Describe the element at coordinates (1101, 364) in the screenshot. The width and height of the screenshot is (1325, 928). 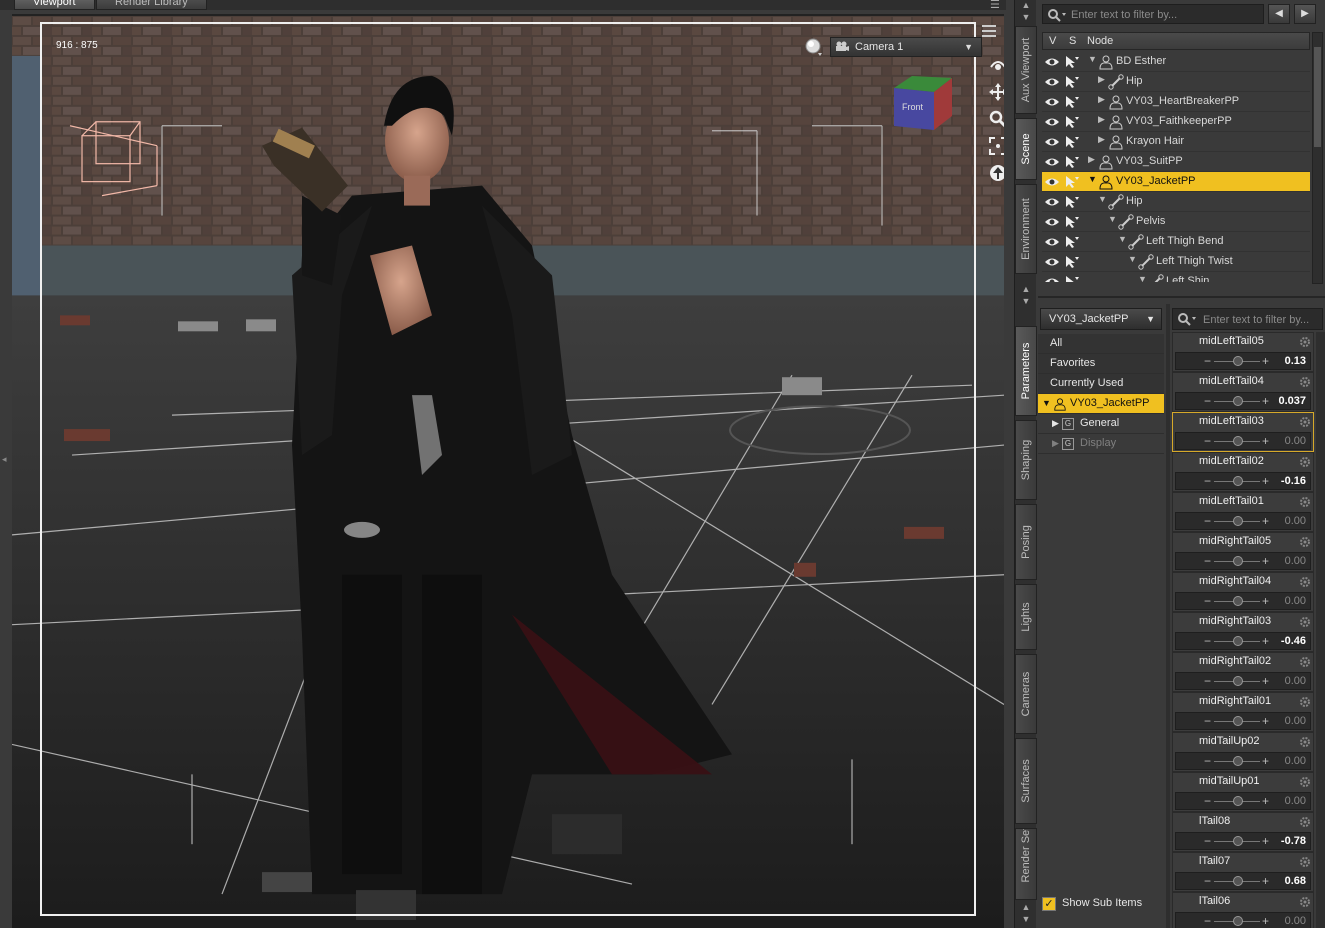
I see `category-item: Favorites` at that location.